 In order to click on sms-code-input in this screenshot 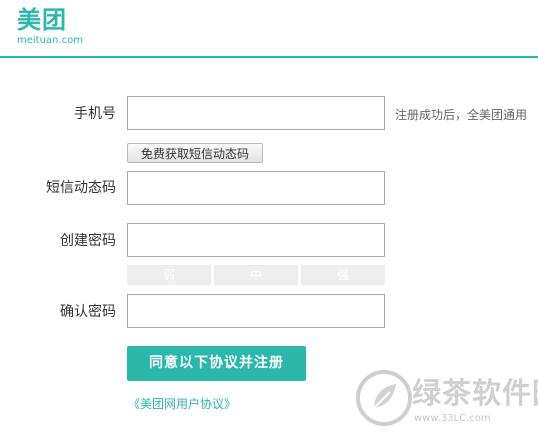, I will do `click(256, 188)`.